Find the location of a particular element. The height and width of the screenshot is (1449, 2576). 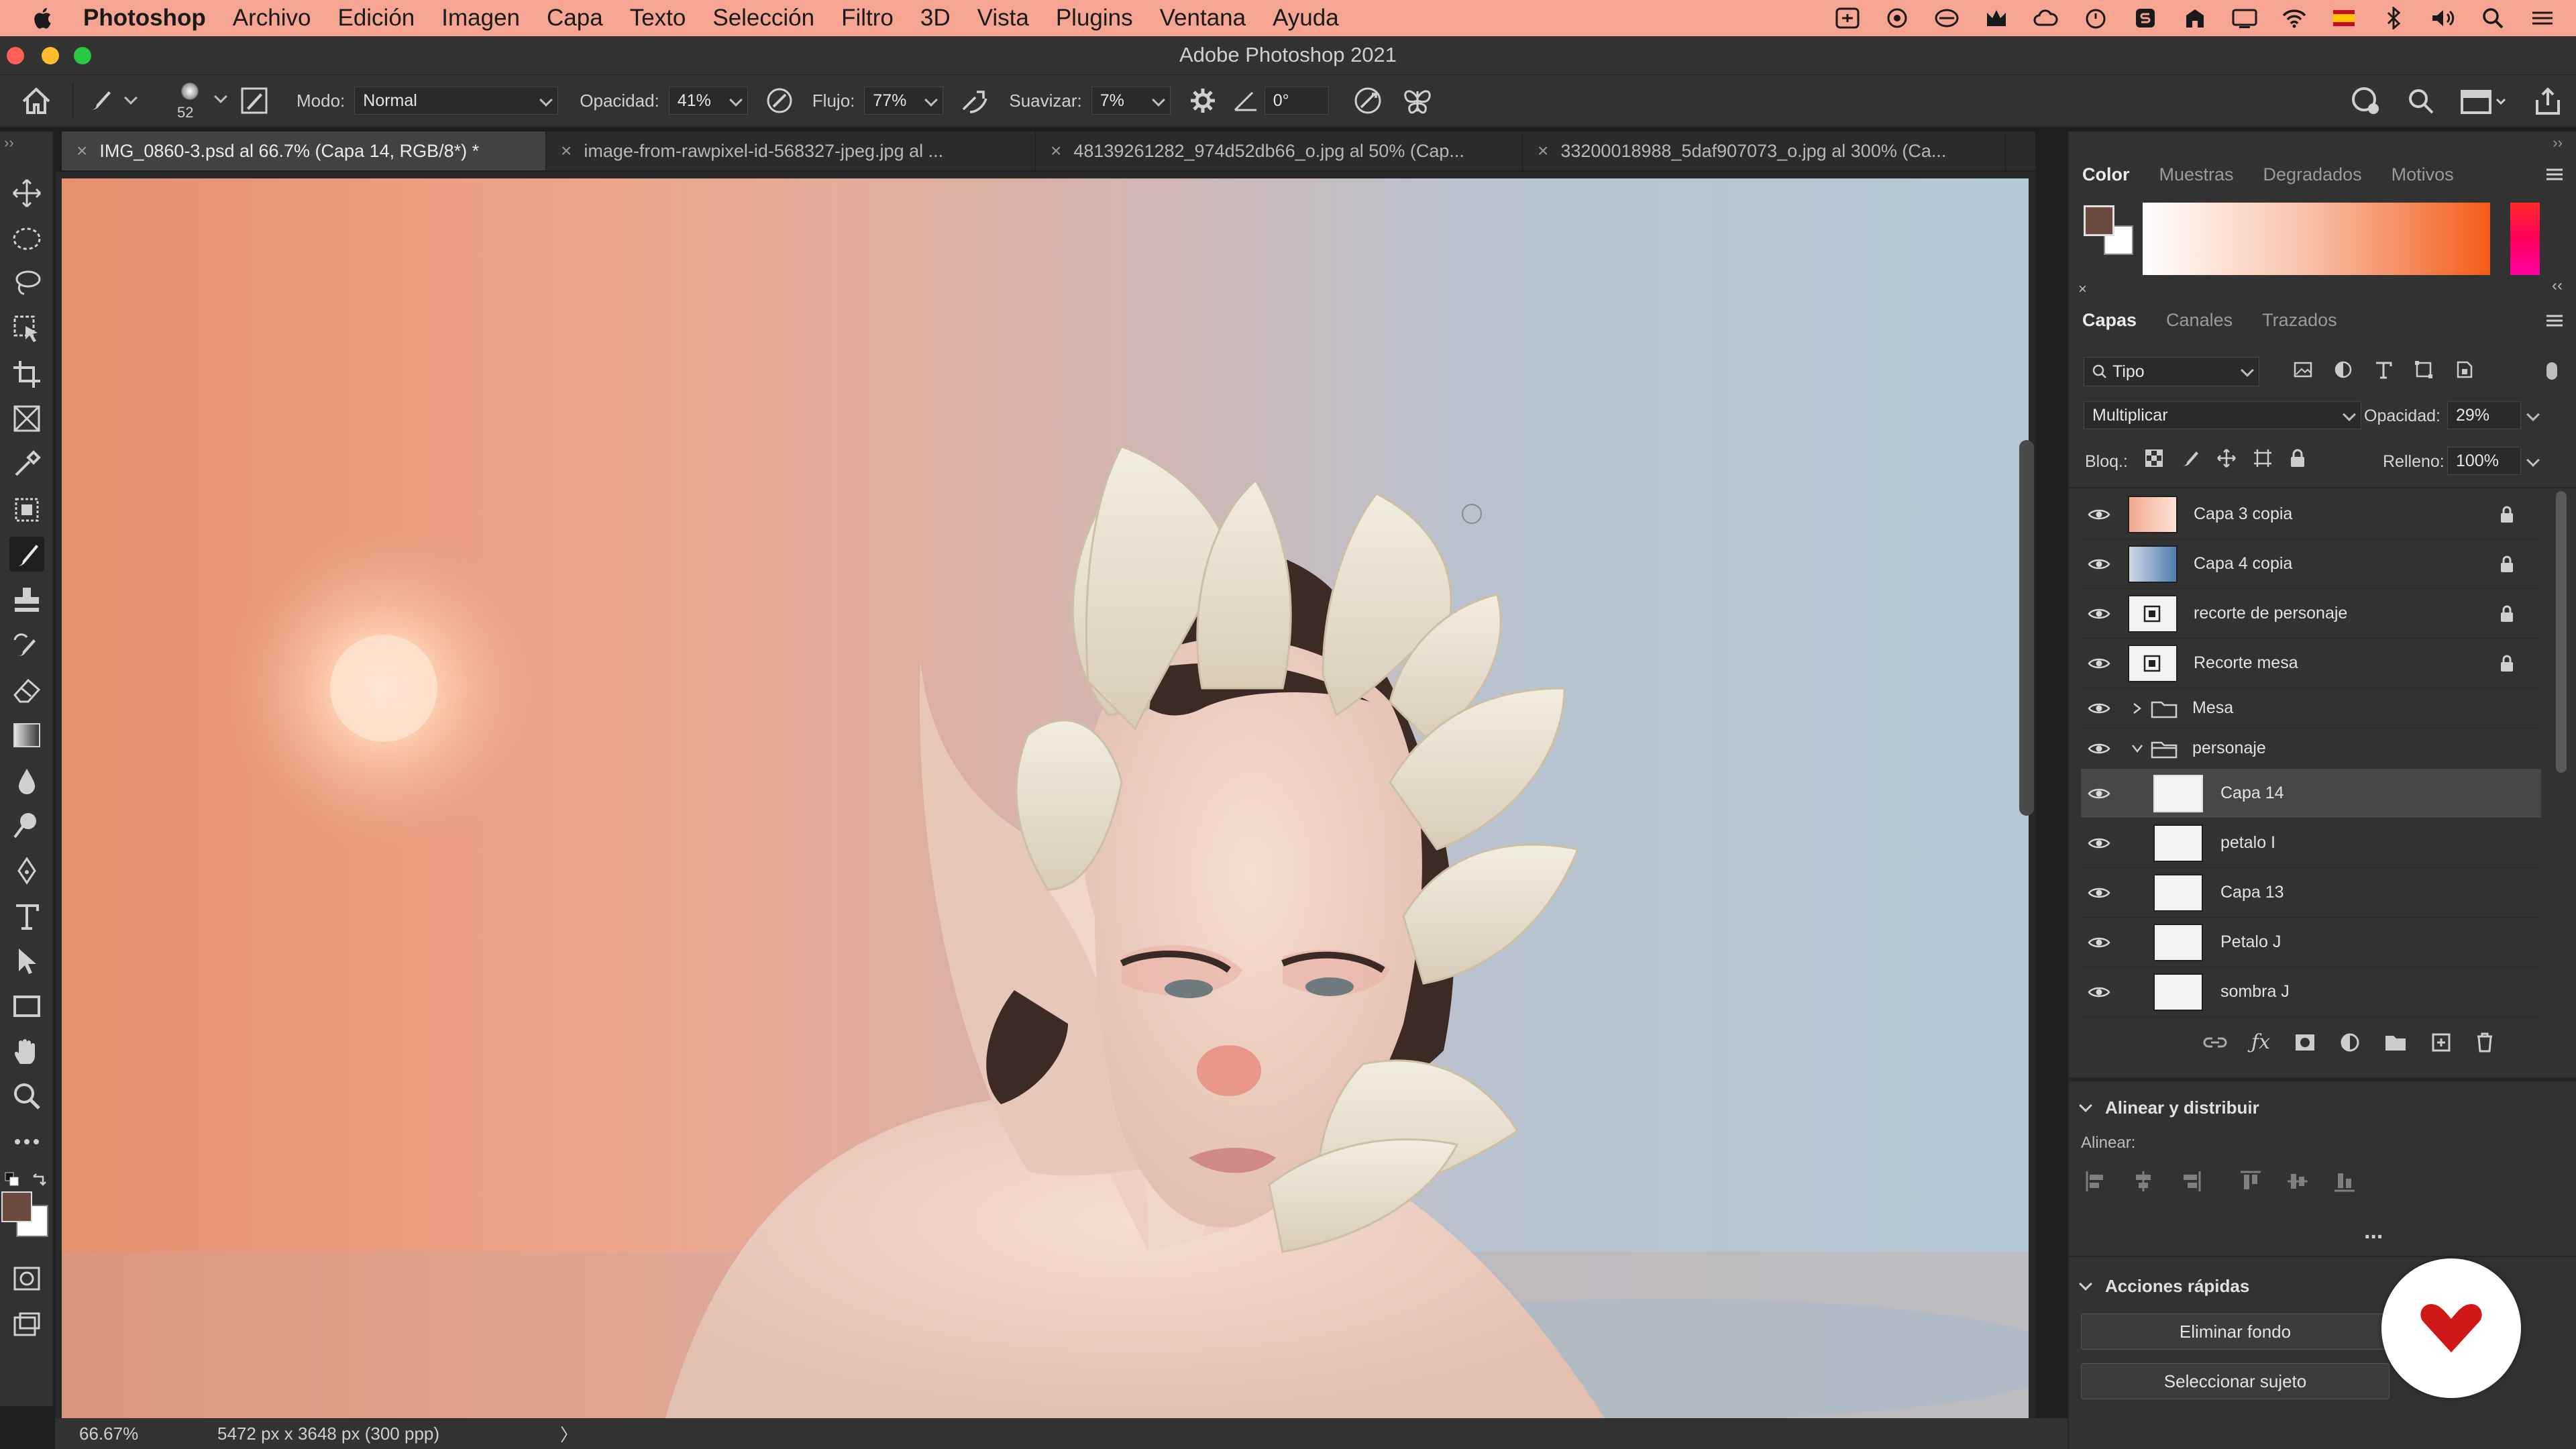

swap-colors-icon is located at coordinates (39, 1181).